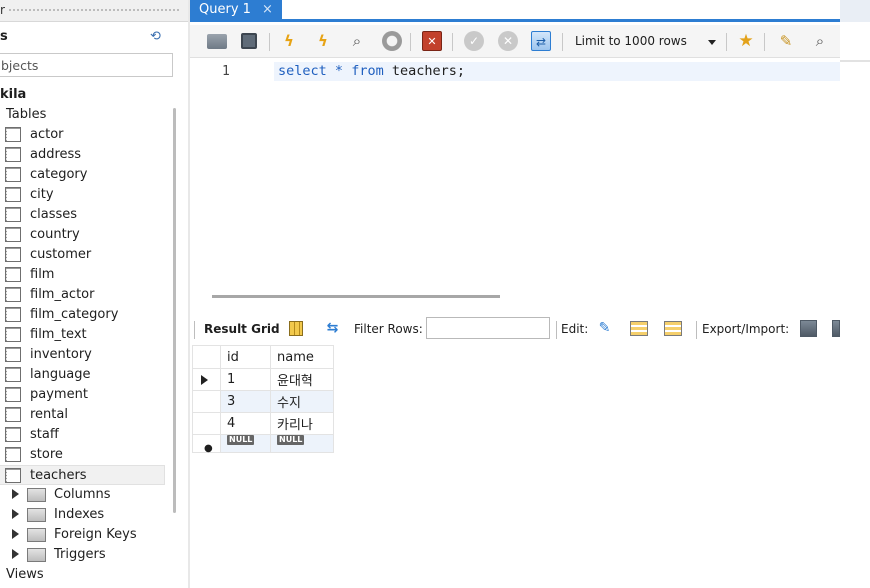  What do you see at coordinates (82, 175) in the screenshot?
I see `table-item-category: category` at bounding box center [82, 175].